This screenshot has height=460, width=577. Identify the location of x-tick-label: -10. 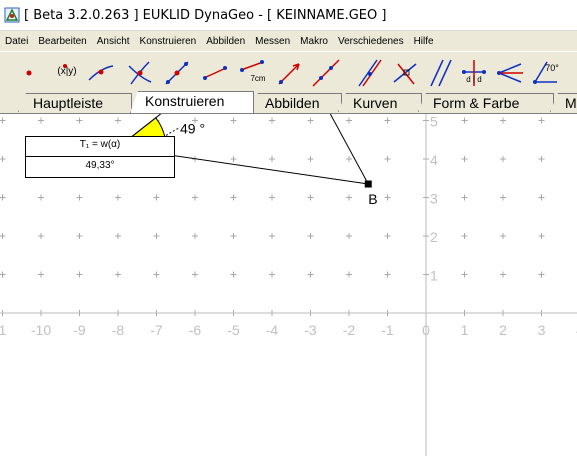
(41, 330).